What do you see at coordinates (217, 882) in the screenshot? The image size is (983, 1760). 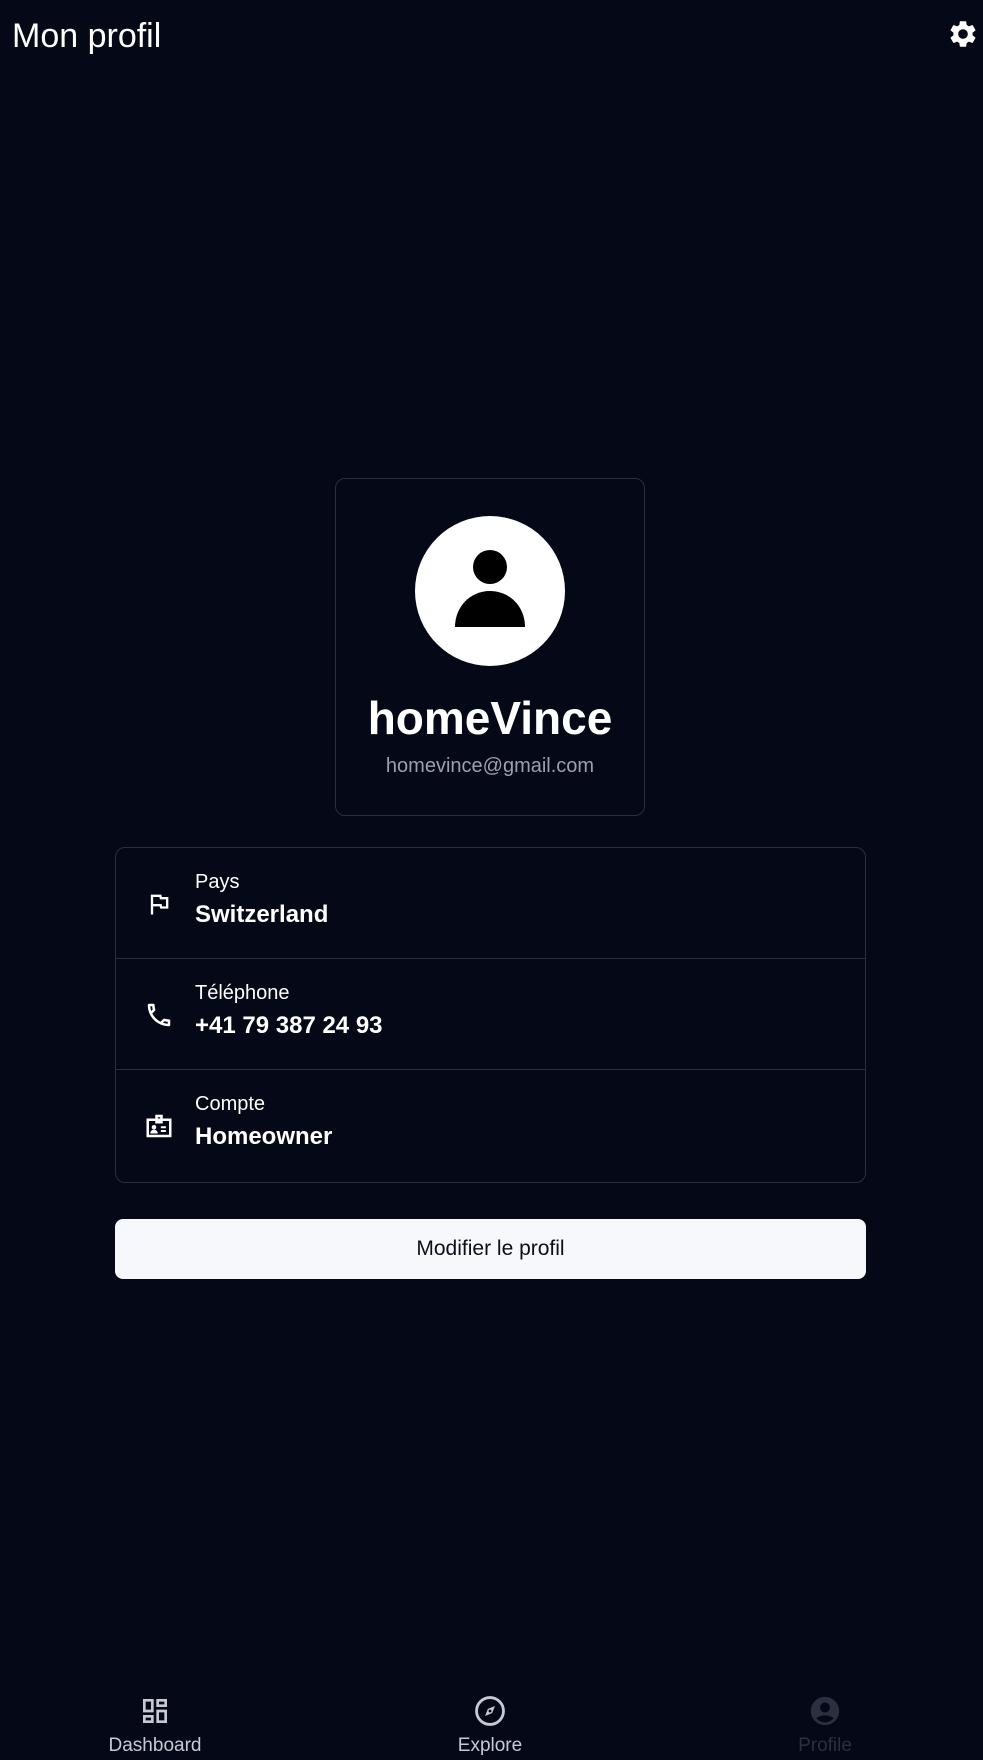 I see `info-label-country: Pays` at bounding box center [217, 882].